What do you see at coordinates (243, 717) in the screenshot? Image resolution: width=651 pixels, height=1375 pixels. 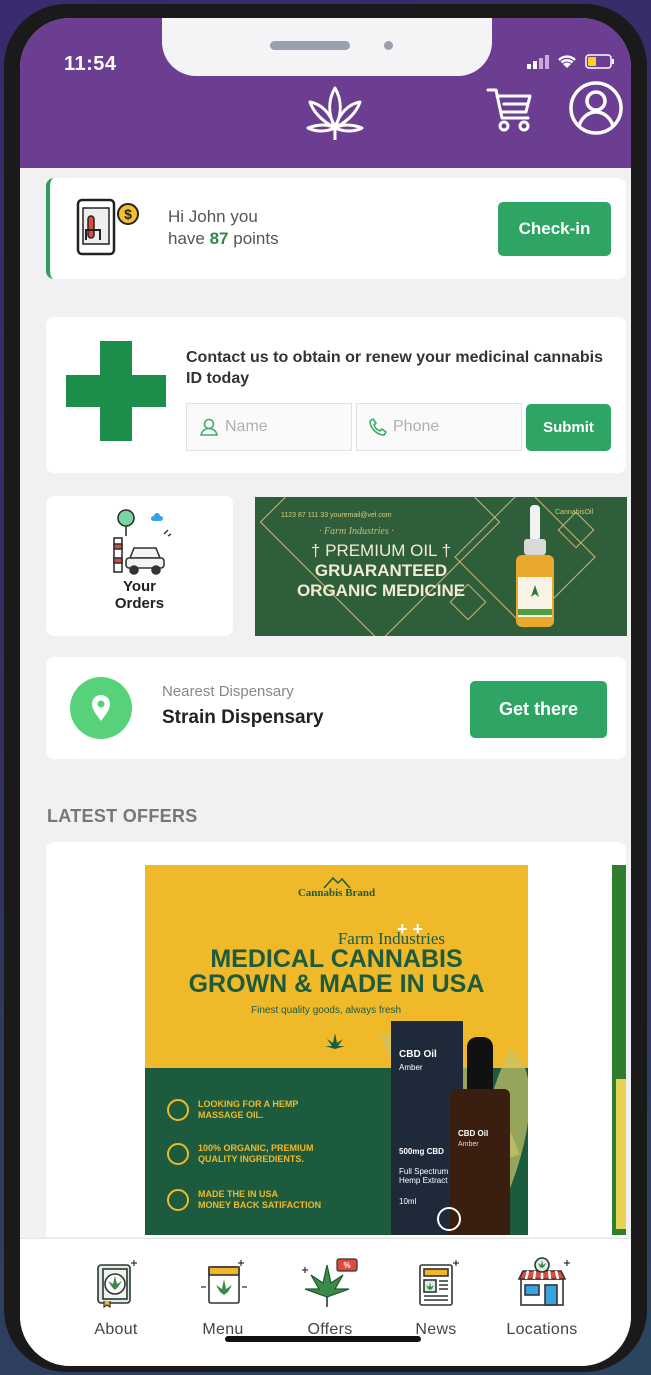 I see `dispensary-name: Strain Dispensary` at bounding box center [243, 717].